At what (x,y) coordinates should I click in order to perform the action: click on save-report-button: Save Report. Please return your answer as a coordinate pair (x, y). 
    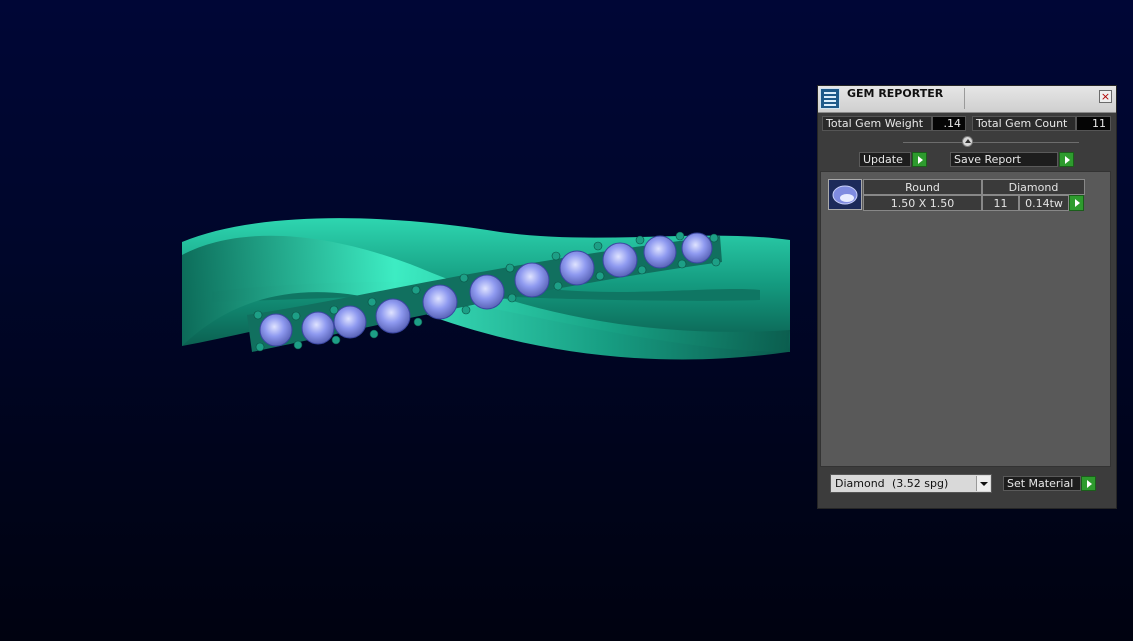
    Looking at the image, I should click on (1004, 159).